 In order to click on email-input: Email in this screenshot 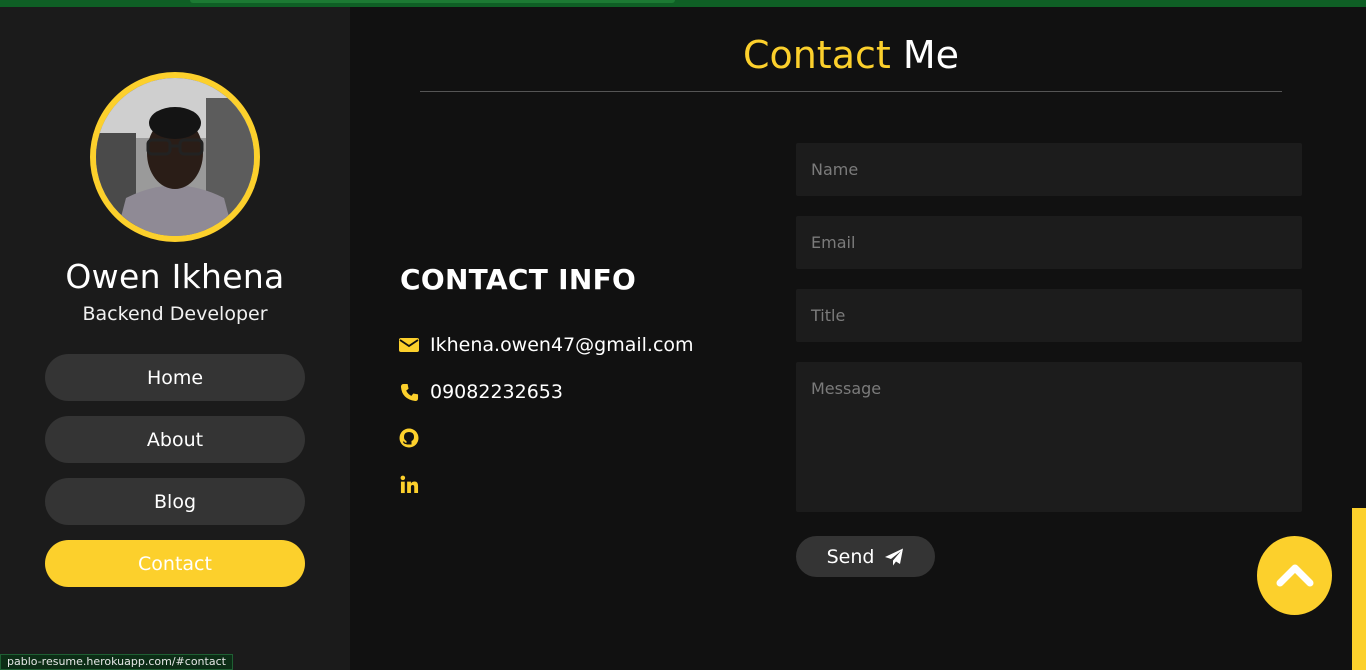, I will do `click(1049, 242)`.